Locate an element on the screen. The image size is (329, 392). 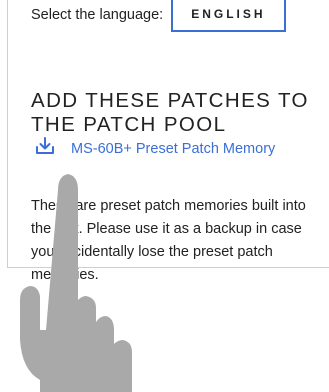
section-heading: ADD THESE PATCHES TO THE PATCH POOL is located at coordinates (170, 112).